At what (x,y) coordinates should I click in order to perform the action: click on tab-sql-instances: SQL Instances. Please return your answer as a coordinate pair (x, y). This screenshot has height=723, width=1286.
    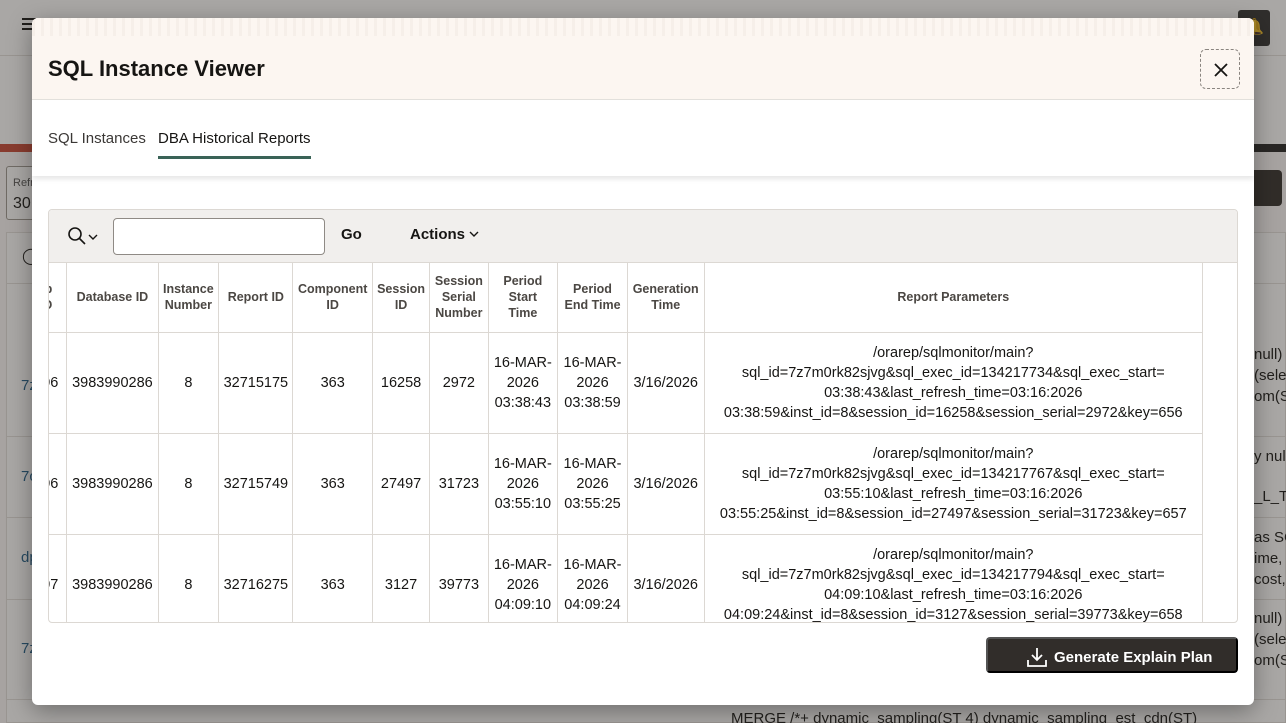
    Looking at the image, I should click on (97, 142).